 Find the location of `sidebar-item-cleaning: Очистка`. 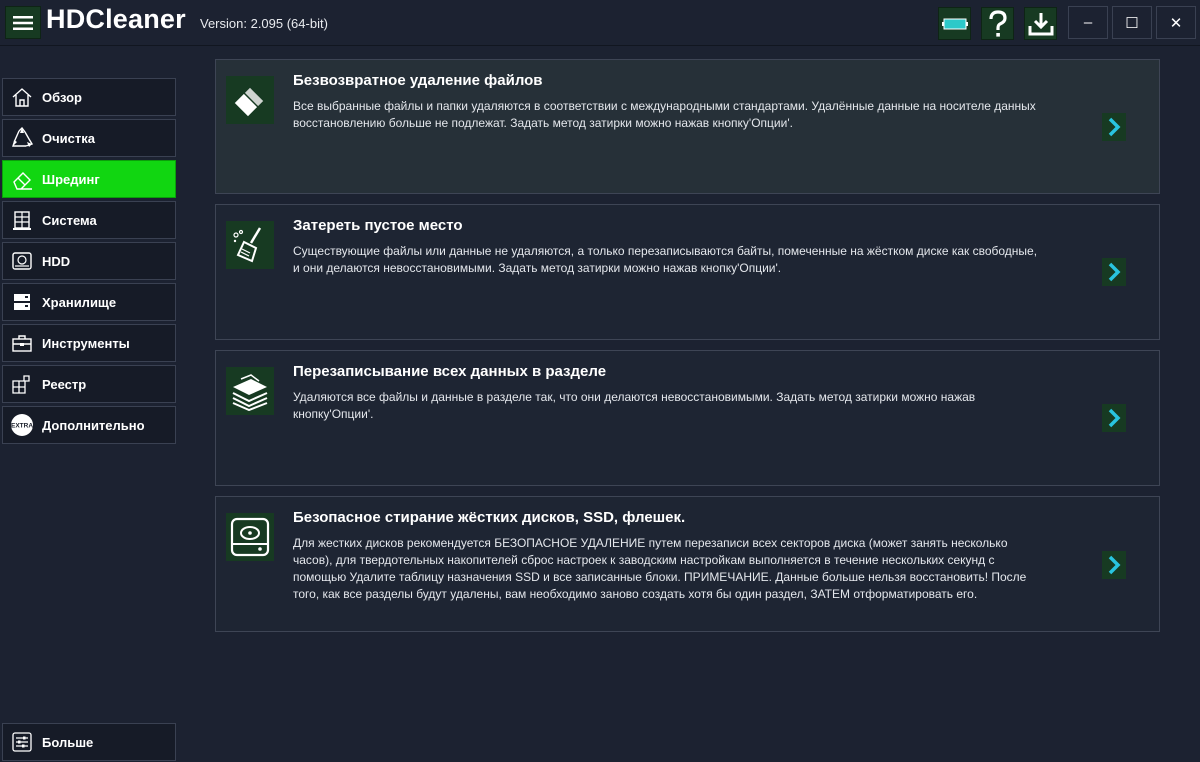

sidebar-item-cleaning: Очистка is located at coordinates (89, 138).